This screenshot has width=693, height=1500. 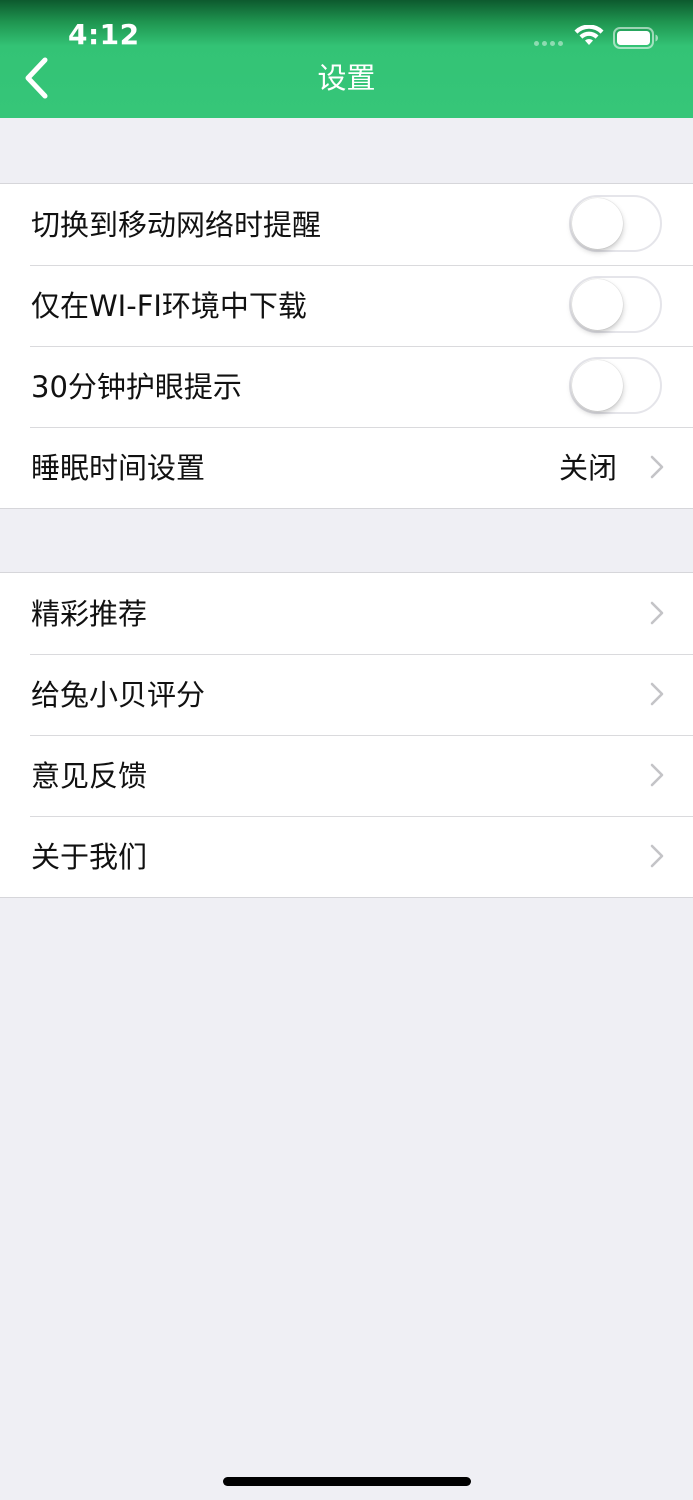 What do you see at coordinates (589, 35) in the screenshot?
I see `wifi-icon` at bounding box center [589, 35].